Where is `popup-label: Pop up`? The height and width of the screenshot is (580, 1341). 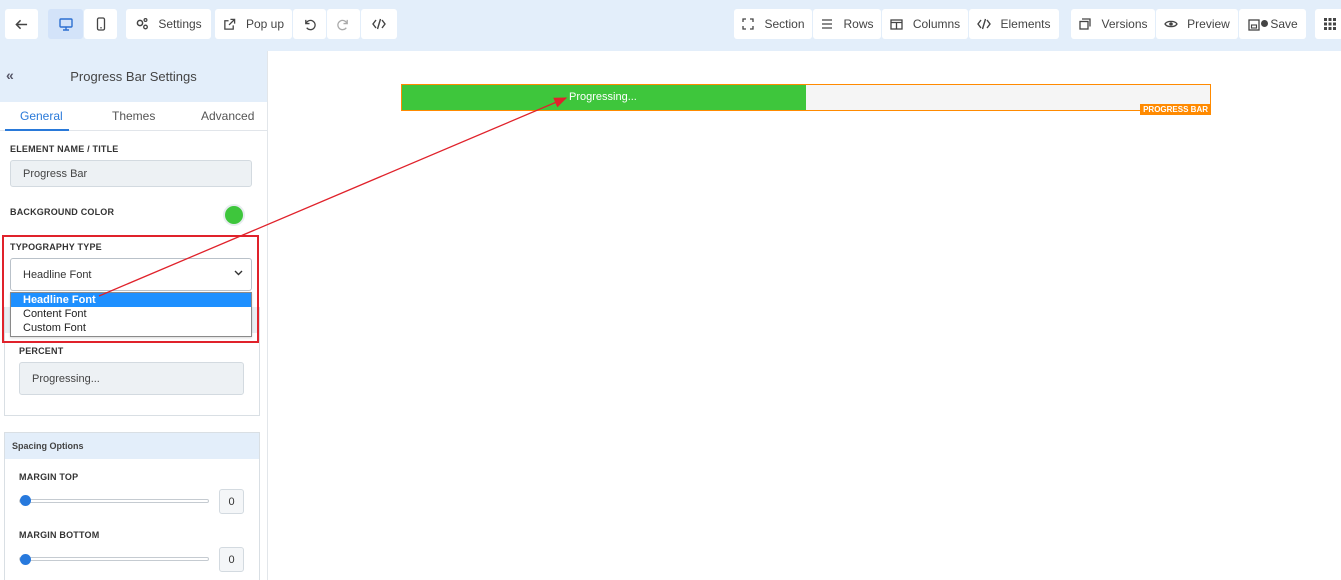 popup-label: Pop up is located at coordinates (265, 24).